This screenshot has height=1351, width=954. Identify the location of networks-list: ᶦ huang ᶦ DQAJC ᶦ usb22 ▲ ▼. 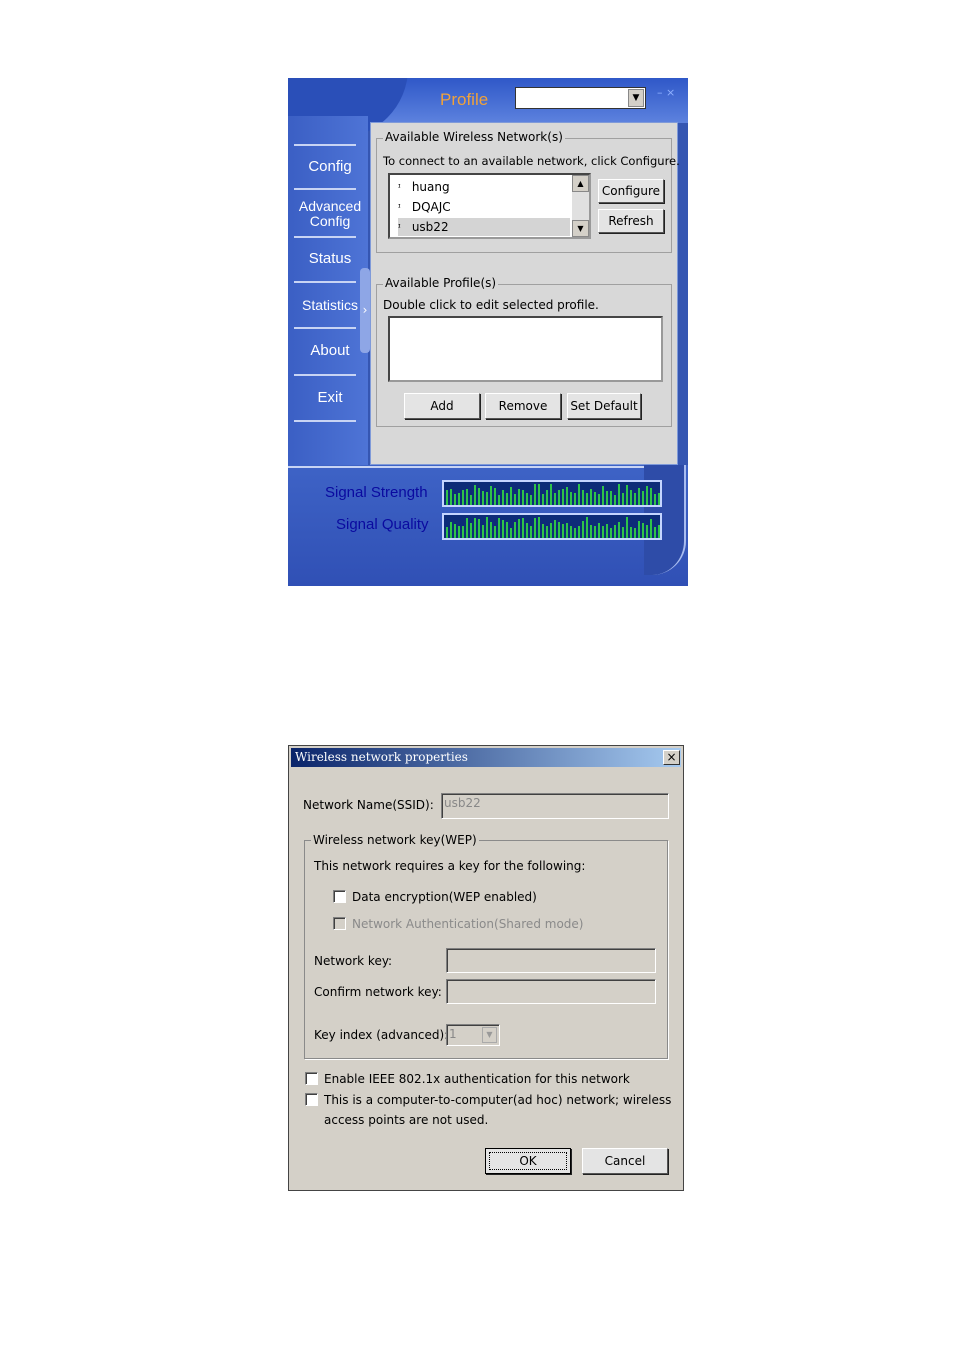
(489, 206).